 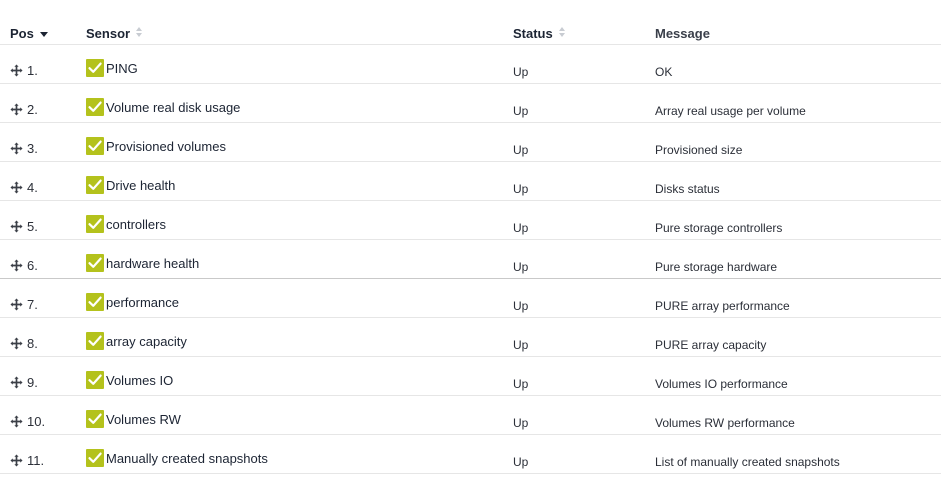 I want to click on column-header-pos: Pos, so click(x=29, y=33).